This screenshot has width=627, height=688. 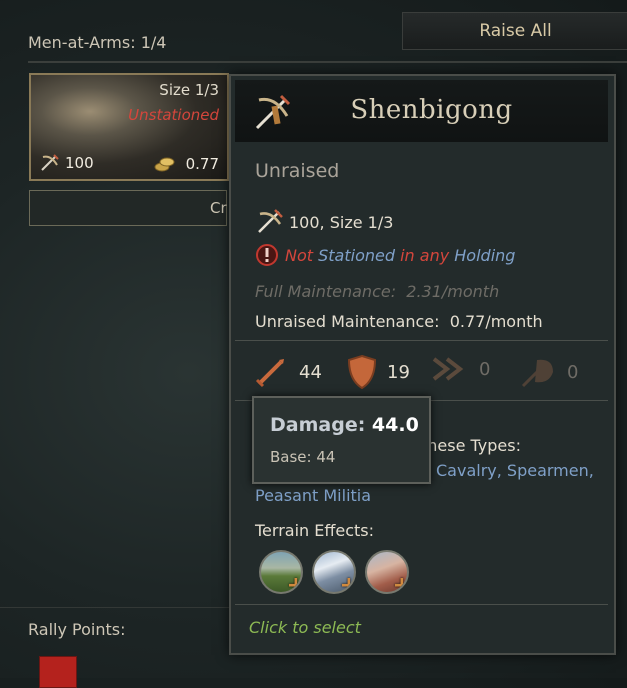 I want to click on station-in-any: in any, so click(x=425, y=255).